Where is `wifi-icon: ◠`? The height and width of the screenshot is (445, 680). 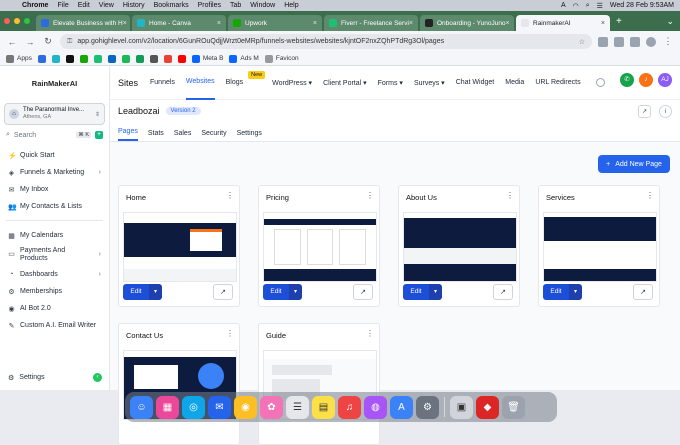
wifi-icon: ◠ is located at coordinates (576, 6).